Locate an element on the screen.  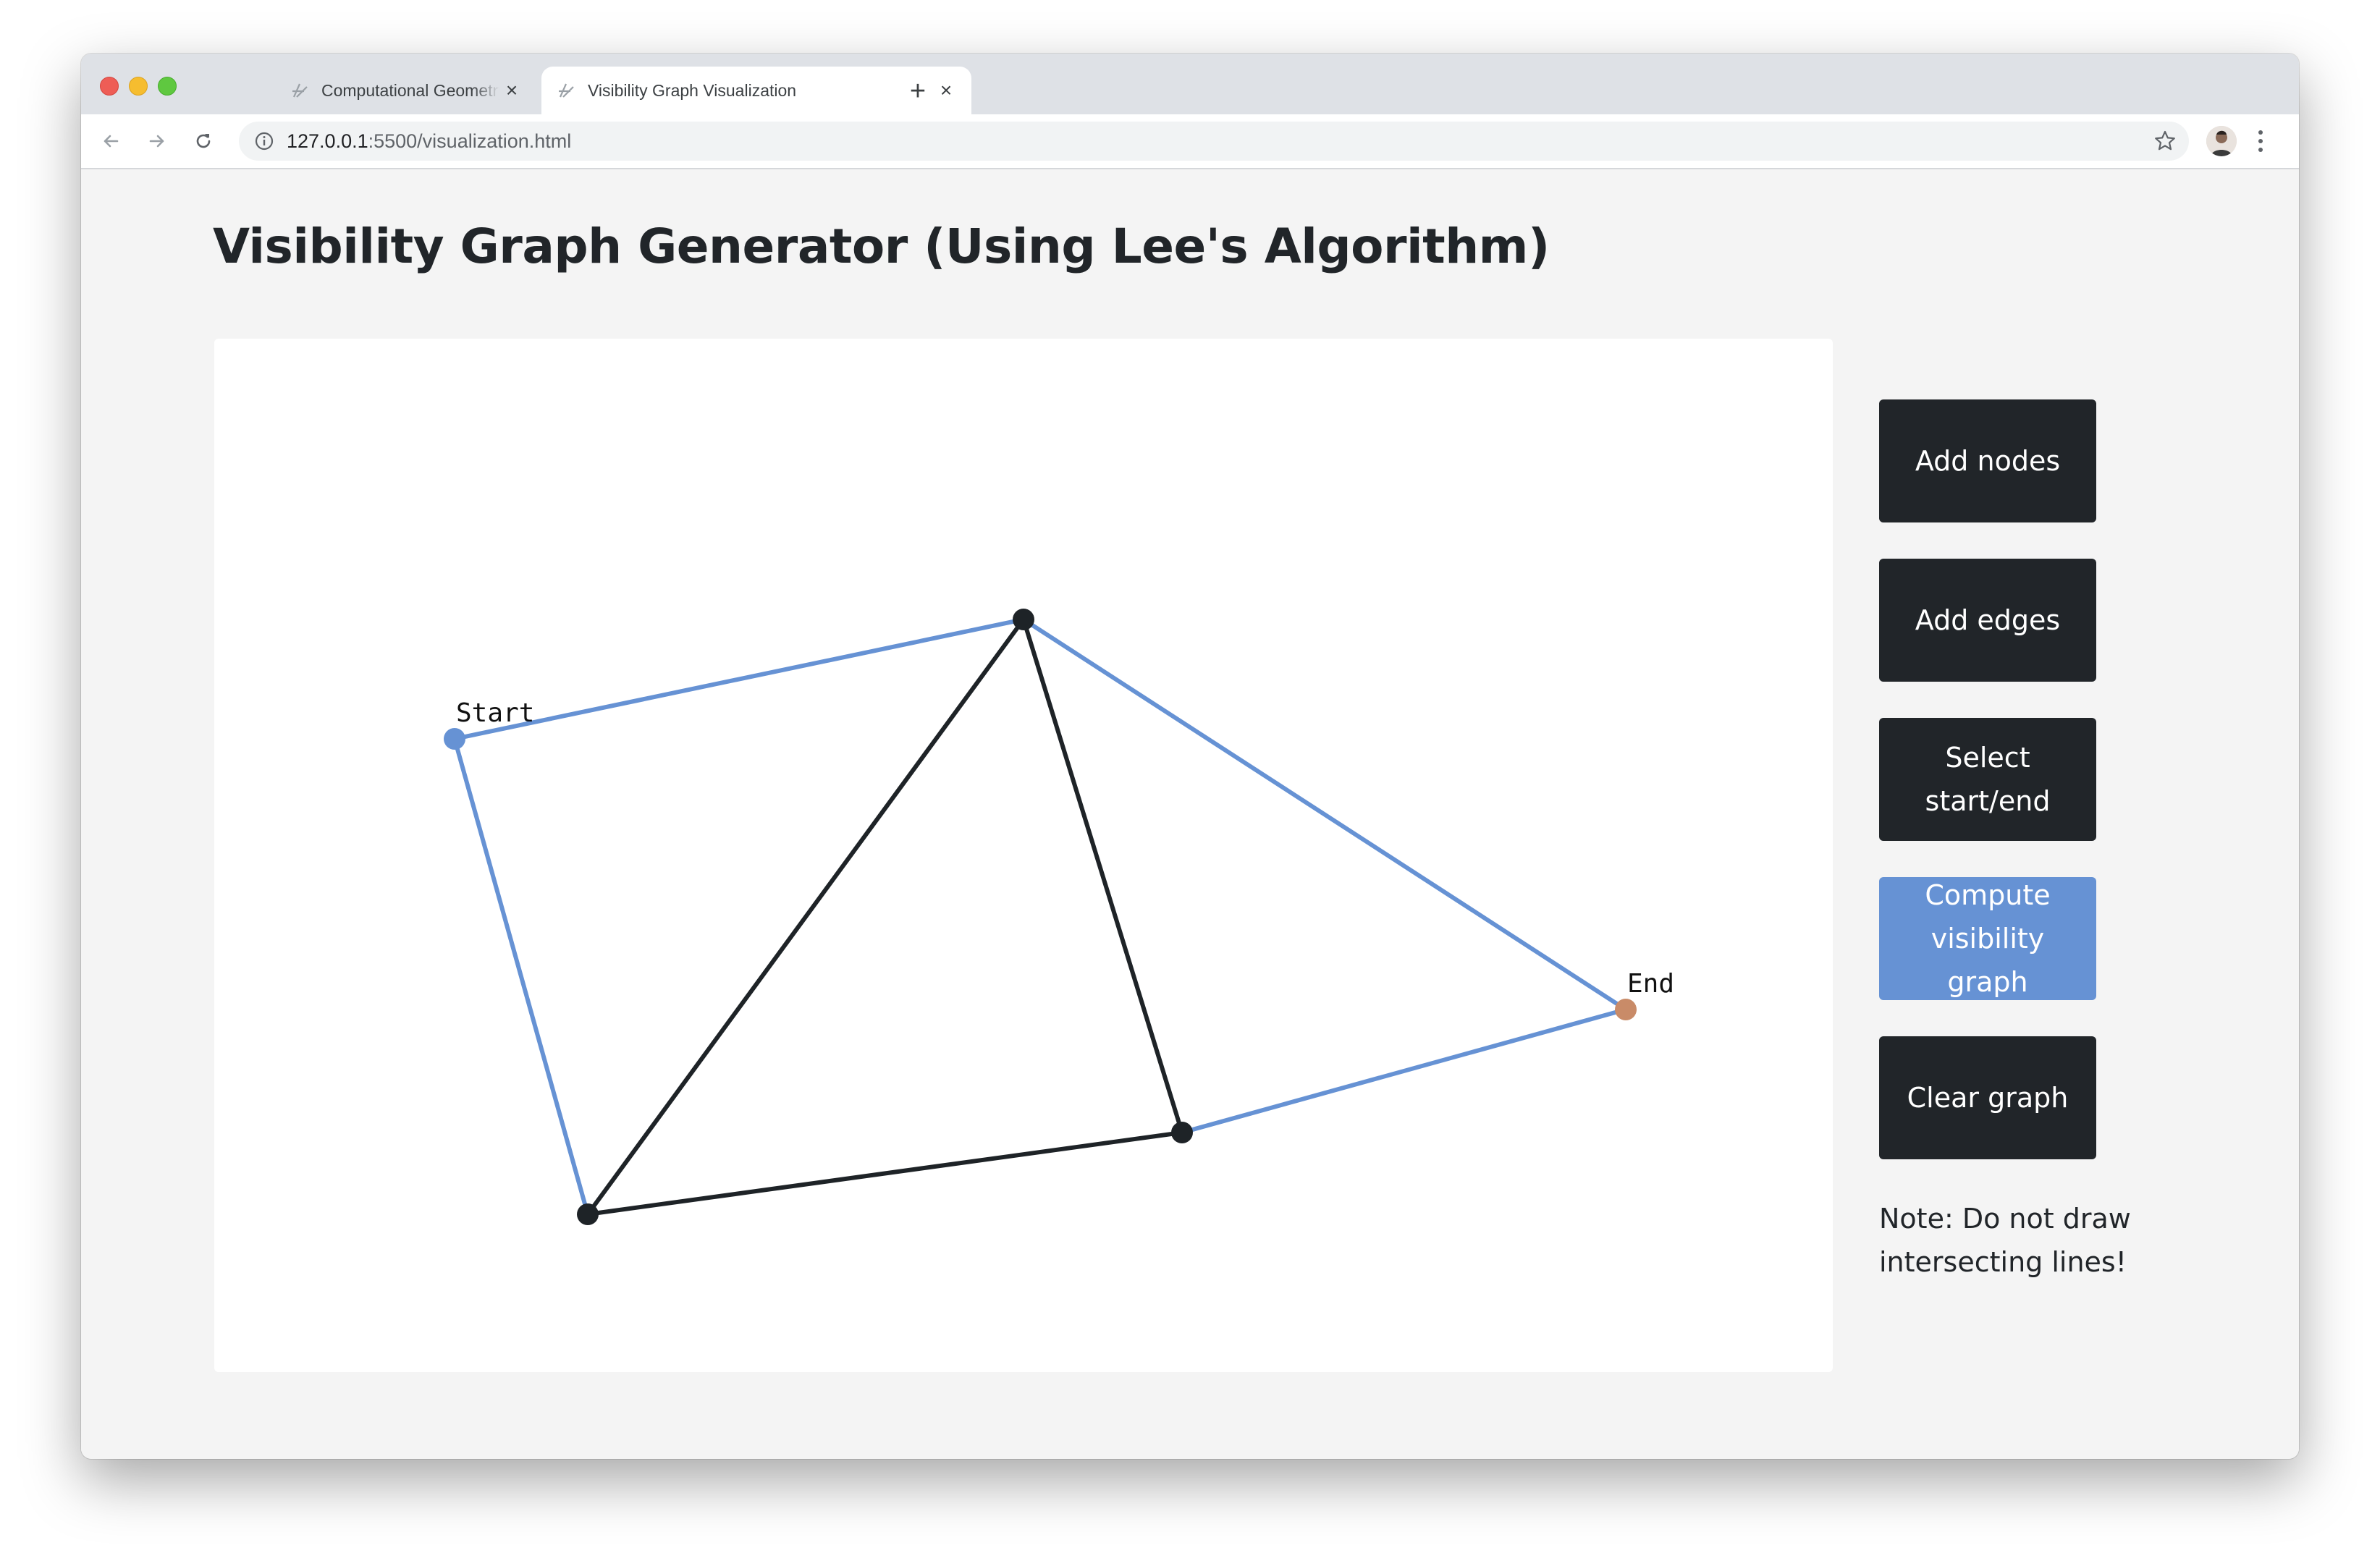
forward-button is located at coordinates (157, 141).